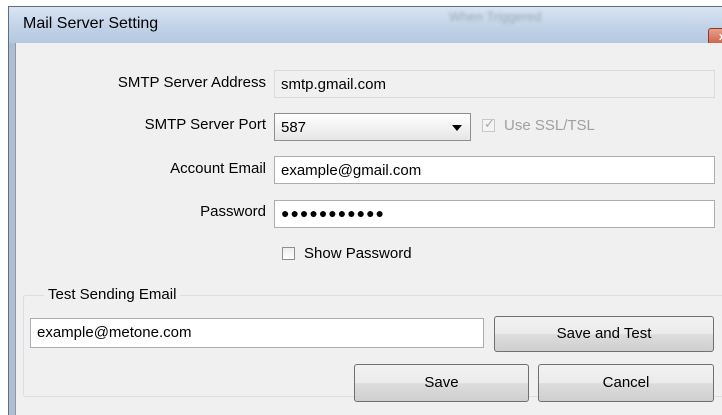  What do you see at coordinates (191, 82) in the screenshot?
I see `smtp-address-label: SMTP Server Address` at bounding box center [191, 82].